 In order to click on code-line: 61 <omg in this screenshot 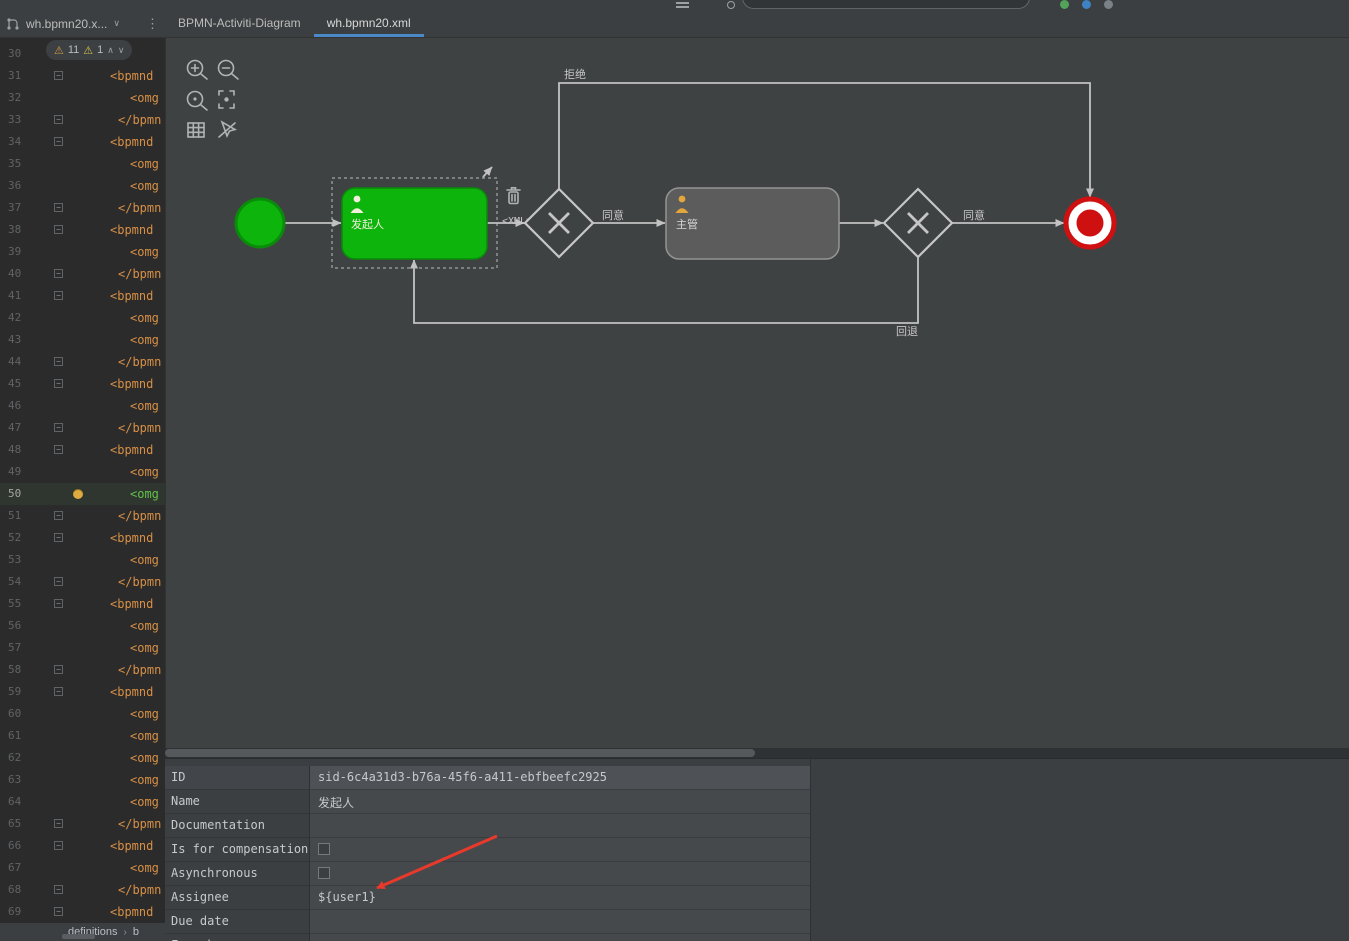, I will do `click(82, 736)`.